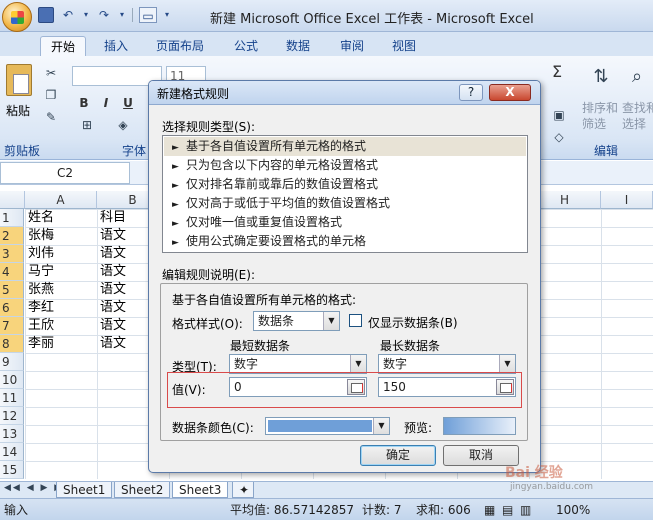  What do you see at coordinates (345, 222) in the screenshot?
I see `rule-type-item: ► 仅对唯一值或重复值设置格式` at bounding box center [345, 222].